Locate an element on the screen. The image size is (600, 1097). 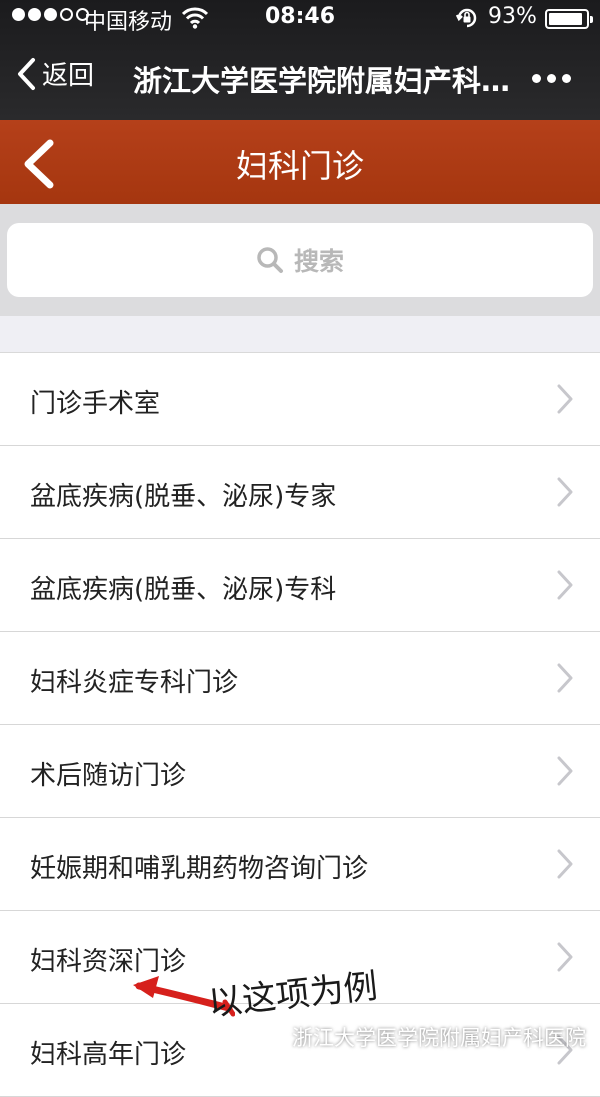
wechat-back-label: 返回 is located at coordinates (68, 76).